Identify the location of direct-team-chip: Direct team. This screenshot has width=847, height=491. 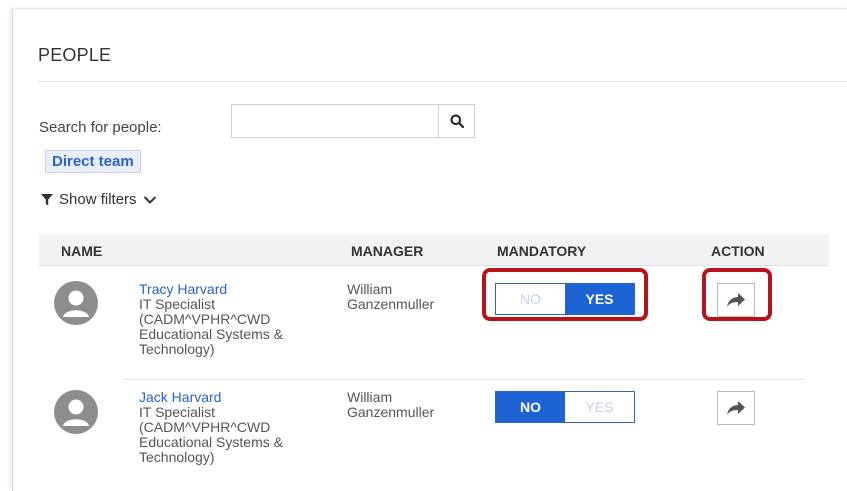
(93, 161).